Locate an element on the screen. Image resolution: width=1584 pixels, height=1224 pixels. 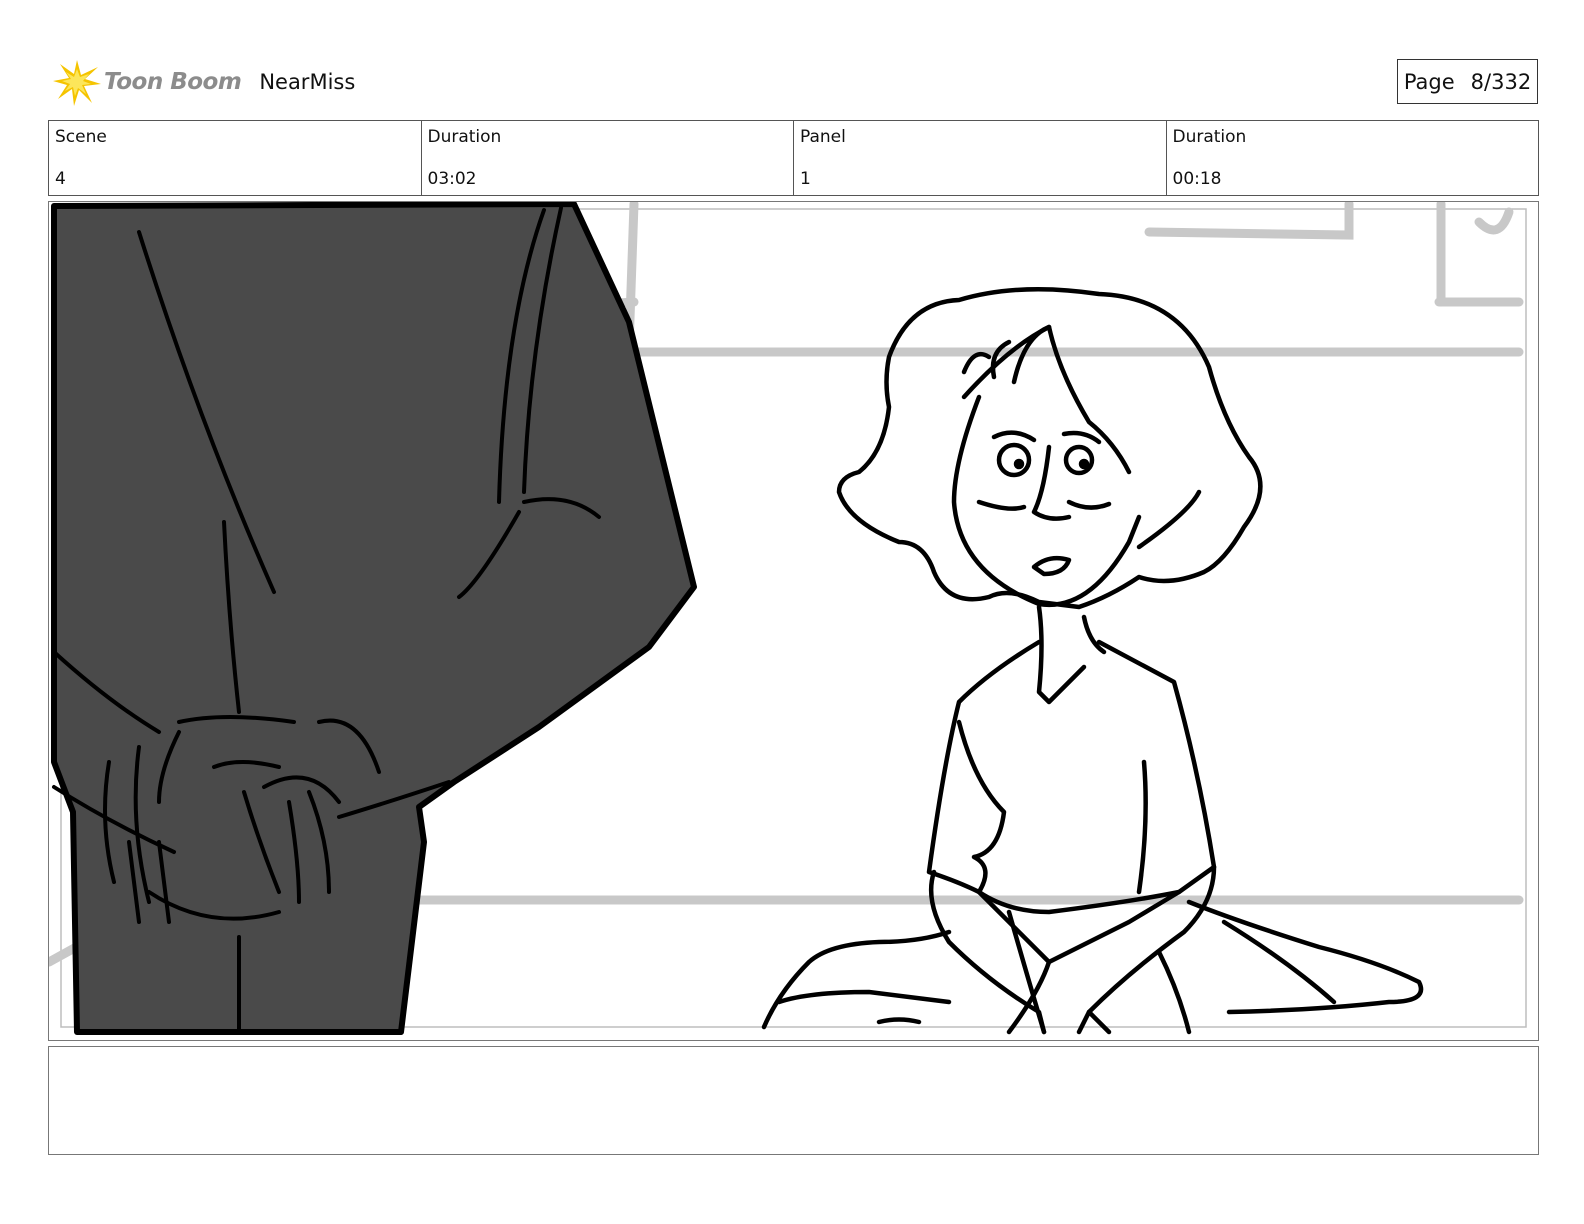
info-value: 03:02 is located at coordinates (452, 179).